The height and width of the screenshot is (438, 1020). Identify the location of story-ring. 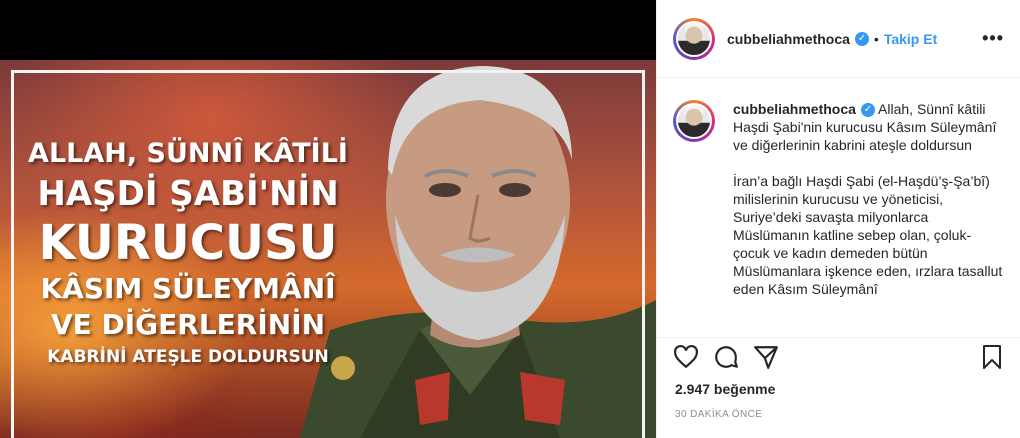
(694, 38).